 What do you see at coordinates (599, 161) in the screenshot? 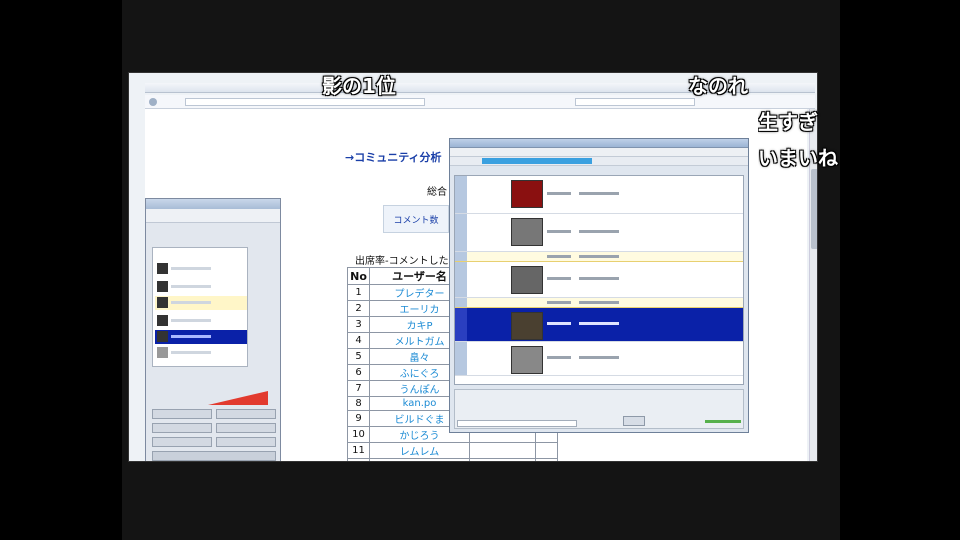
I see `toolbar` at bounding box center [599, 161].